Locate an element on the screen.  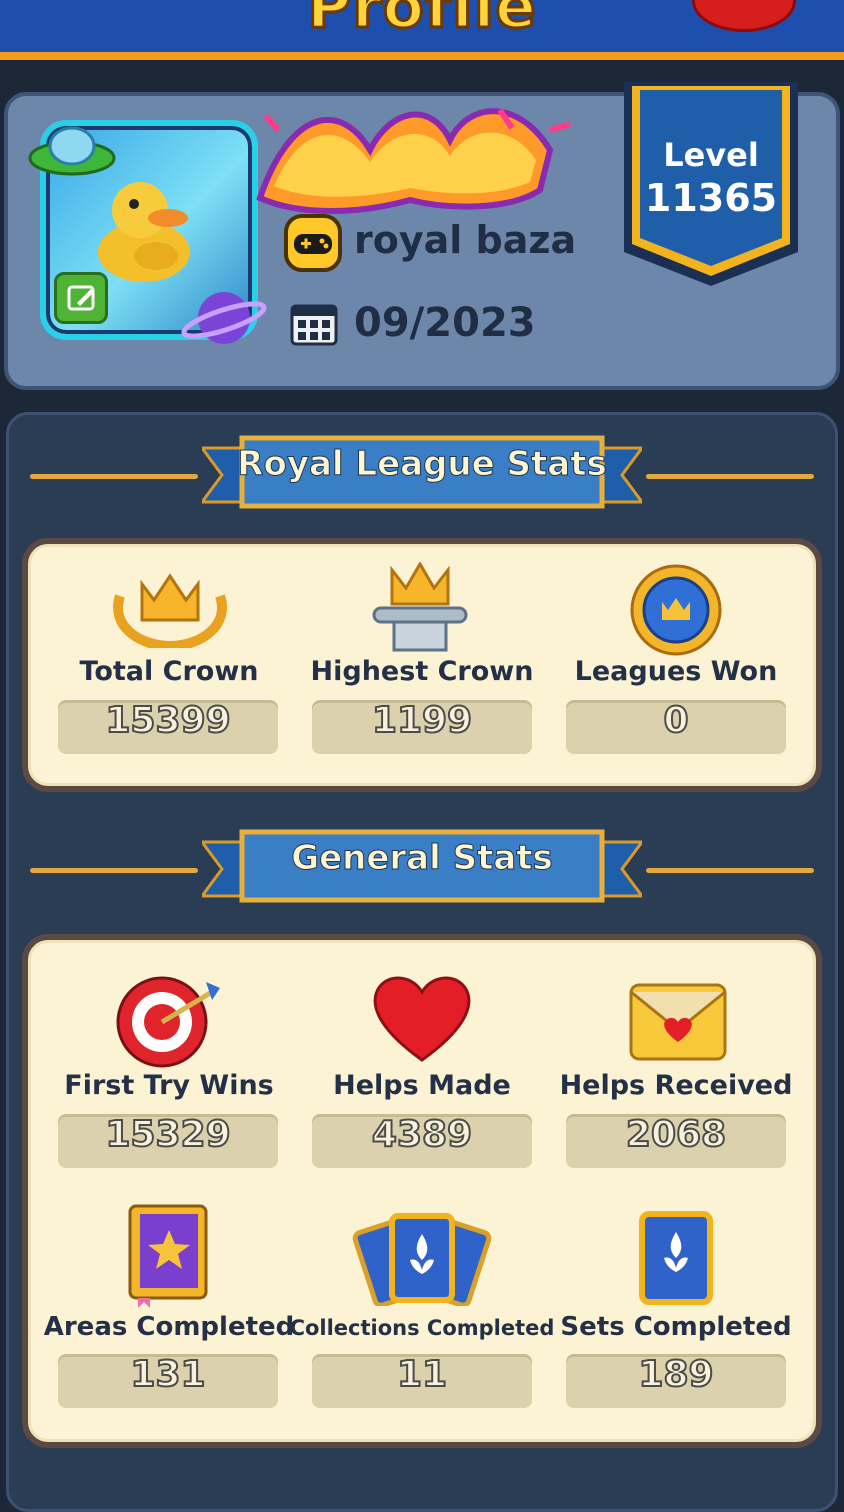
gamepad-icon is located at coordinates (313, 244).